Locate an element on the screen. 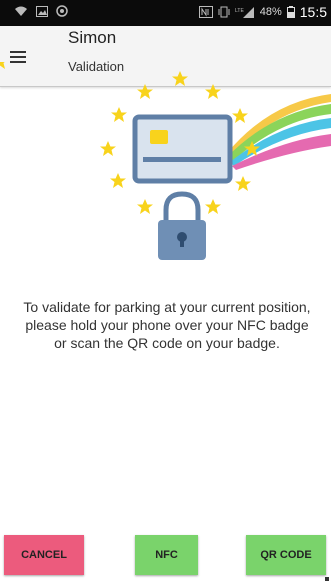 This screenshot has width=331, height=583. wifi-icon is located at coordinates (21, 11).